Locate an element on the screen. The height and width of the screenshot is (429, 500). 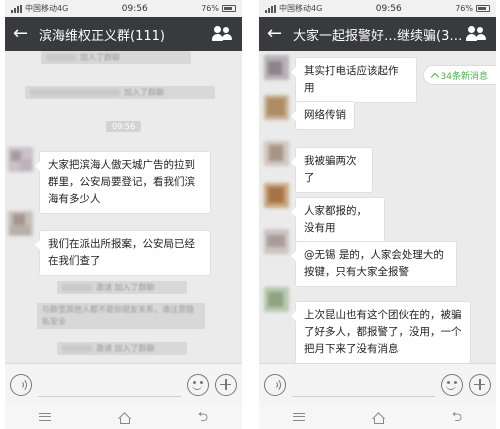
timestamp: 09:56 is located at coordinates (124, 126).